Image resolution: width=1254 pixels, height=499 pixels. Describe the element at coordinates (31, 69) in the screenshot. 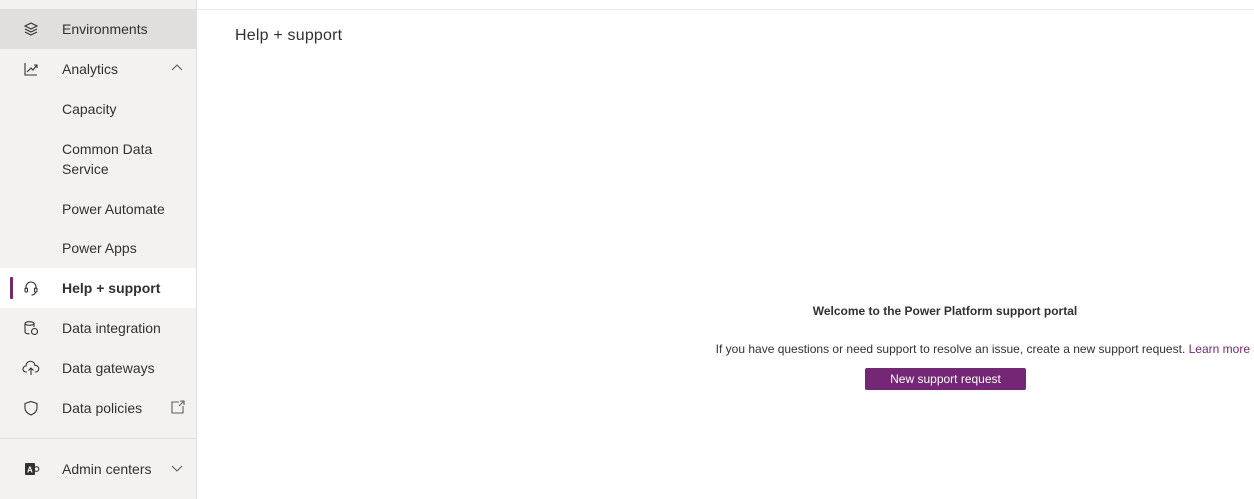

I see `chart-icon` at that location.